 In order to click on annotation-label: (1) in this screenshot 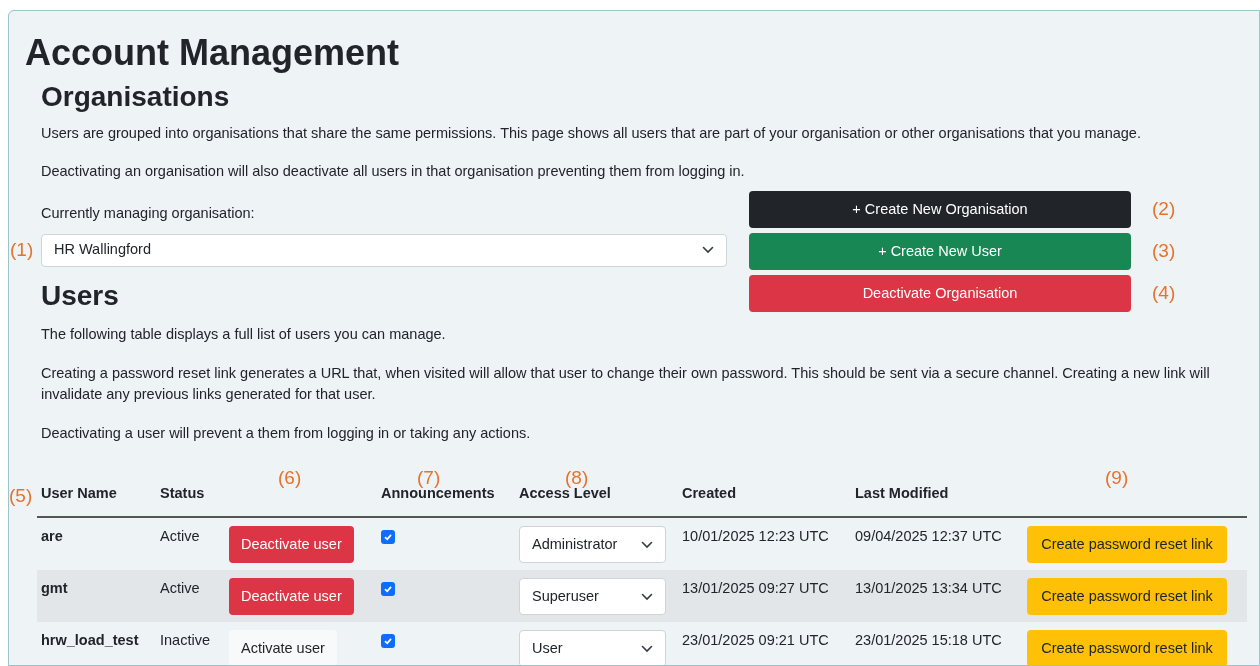, I will do `click(22, 249)`.